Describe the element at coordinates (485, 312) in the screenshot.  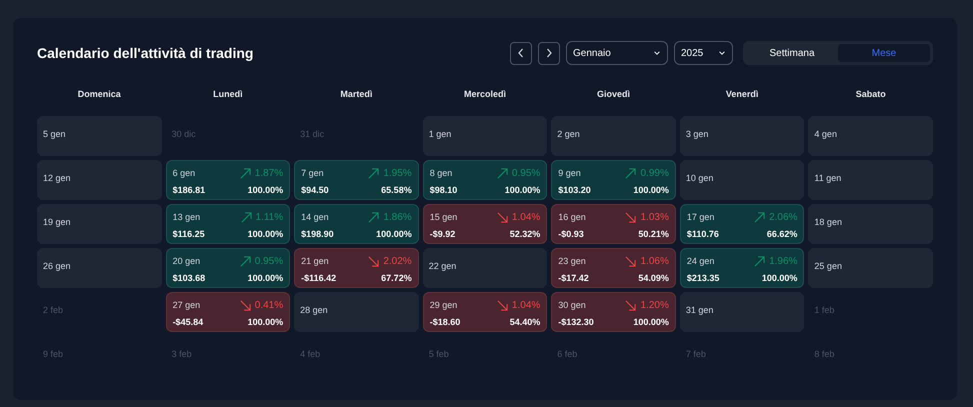
I see `loss-day-cell: 29 gen 1.04% -$18.60 54.40%` at that location.